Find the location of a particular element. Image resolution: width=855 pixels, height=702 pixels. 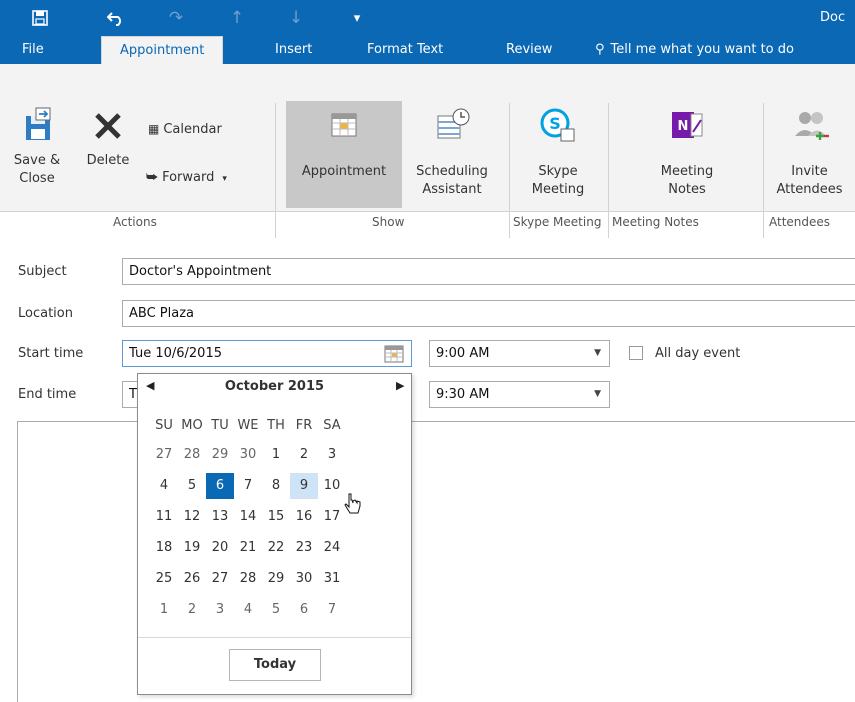

calendar-day: 8 is located at coordinates (276, 486).